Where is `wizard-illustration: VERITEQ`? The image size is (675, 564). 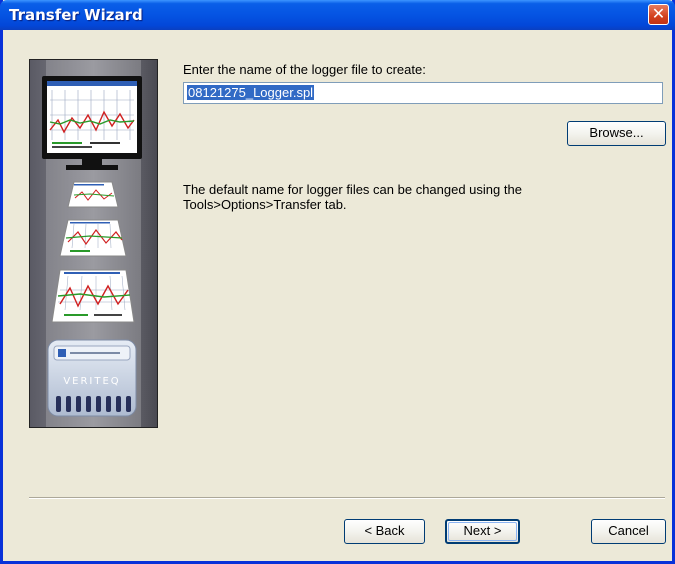
wizard-illustration: VERITEQ is located at coordinates (93, 243).